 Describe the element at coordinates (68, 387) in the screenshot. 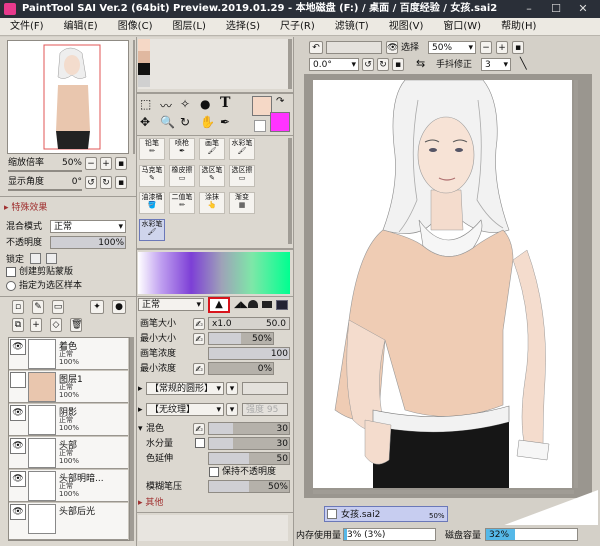

I see `layer-row: 图层1 正常 100%` at that location.